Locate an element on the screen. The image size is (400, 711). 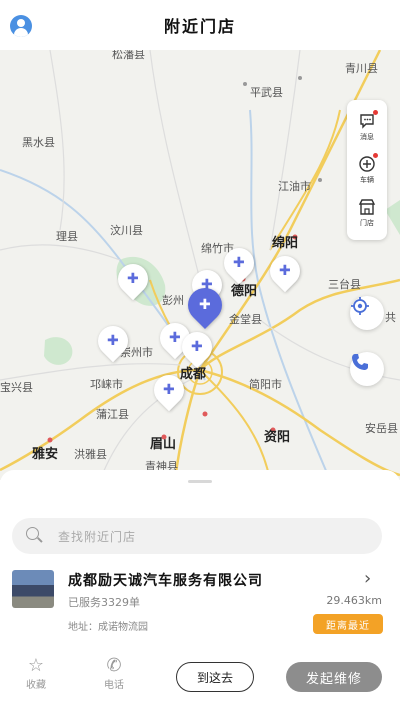
add-circle-icon is located at coordinates (368, 162).